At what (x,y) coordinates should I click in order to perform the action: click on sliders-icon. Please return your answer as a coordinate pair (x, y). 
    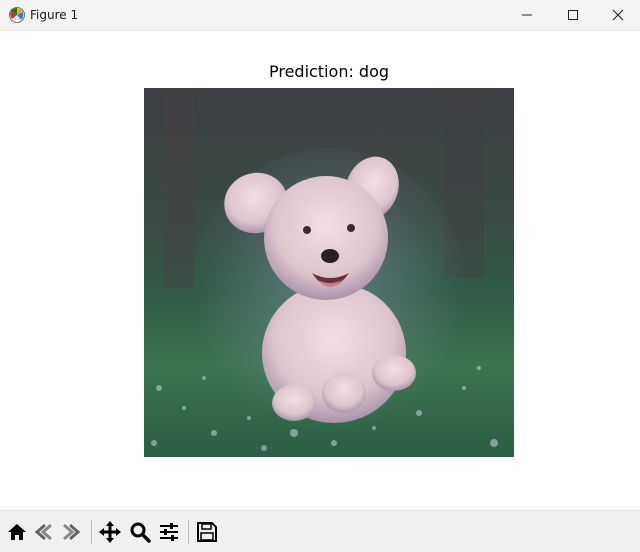
    Looking at the image, I should click on (169, 532).